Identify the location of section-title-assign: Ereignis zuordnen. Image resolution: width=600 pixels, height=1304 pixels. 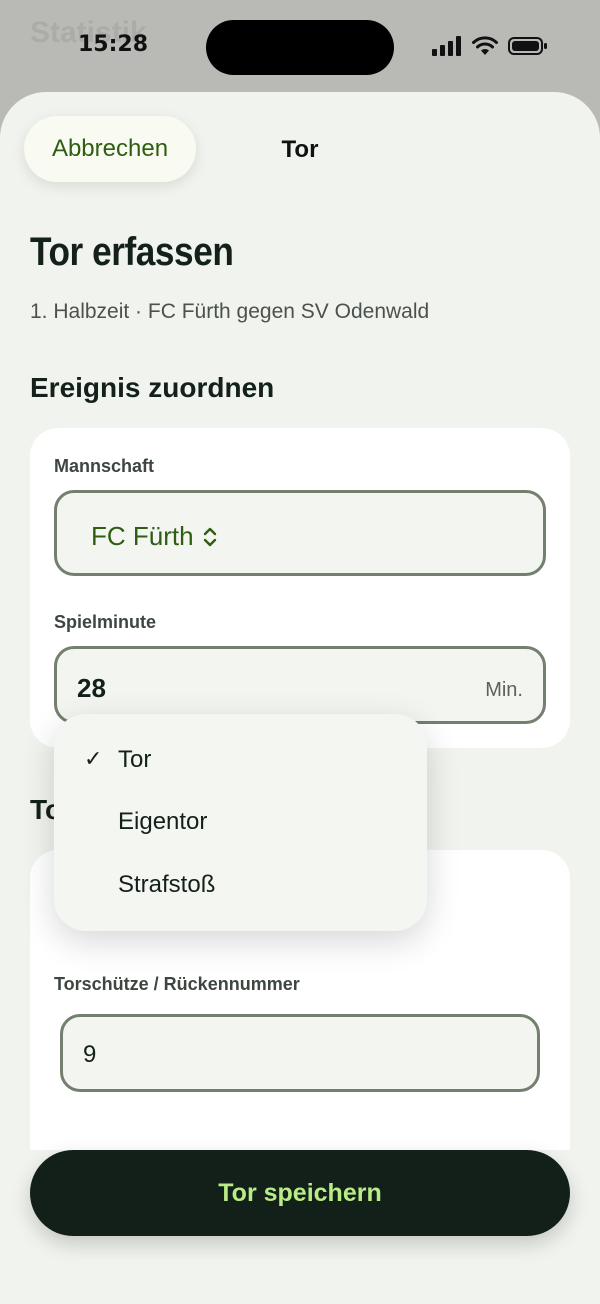
(152, 387).